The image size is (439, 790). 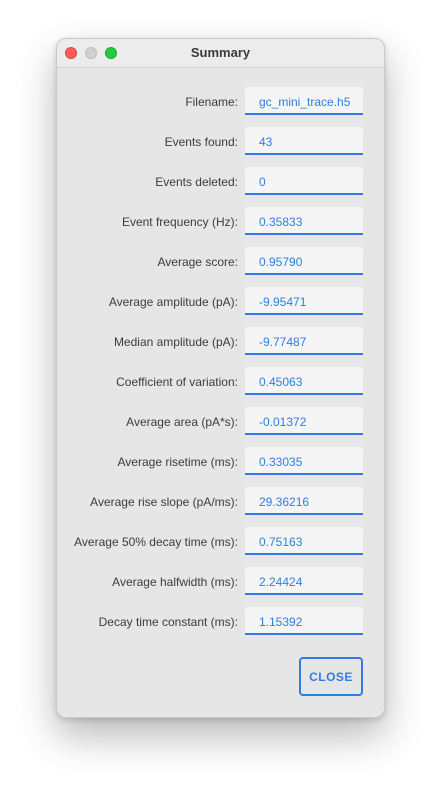 I want to click on field-value: -9.77487, so click(x=283, y=342).